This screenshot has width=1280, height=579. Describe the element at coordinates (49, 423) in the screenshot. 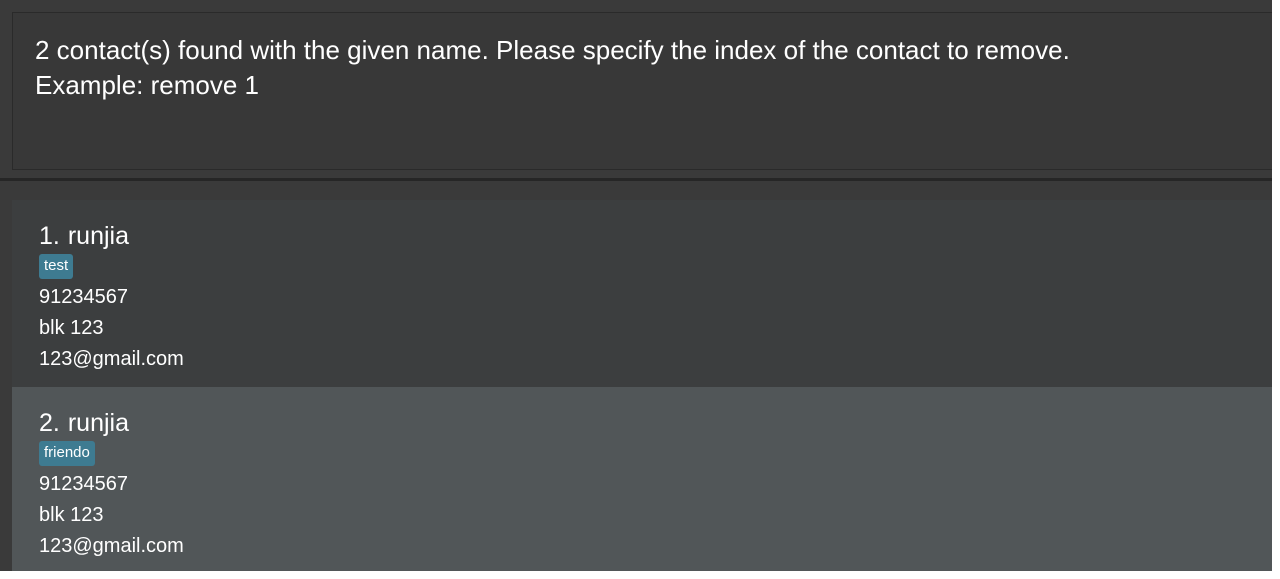

I see `person-index: 2.` at that location.